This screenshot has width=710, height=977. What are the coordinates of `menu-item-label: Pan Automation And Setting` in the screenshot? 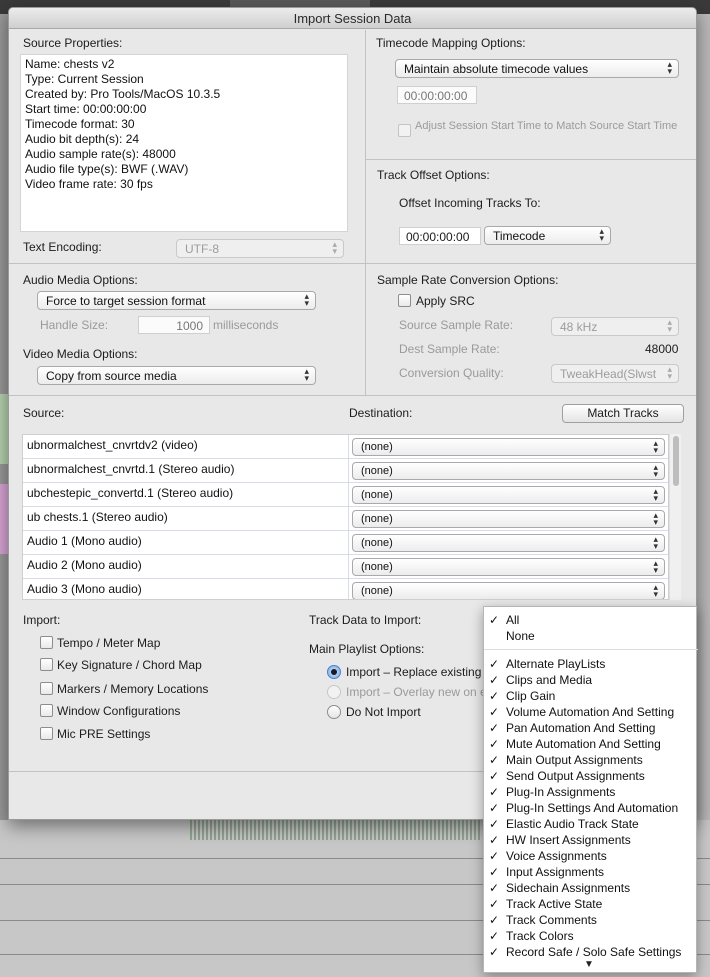 It's located at (581, 728).